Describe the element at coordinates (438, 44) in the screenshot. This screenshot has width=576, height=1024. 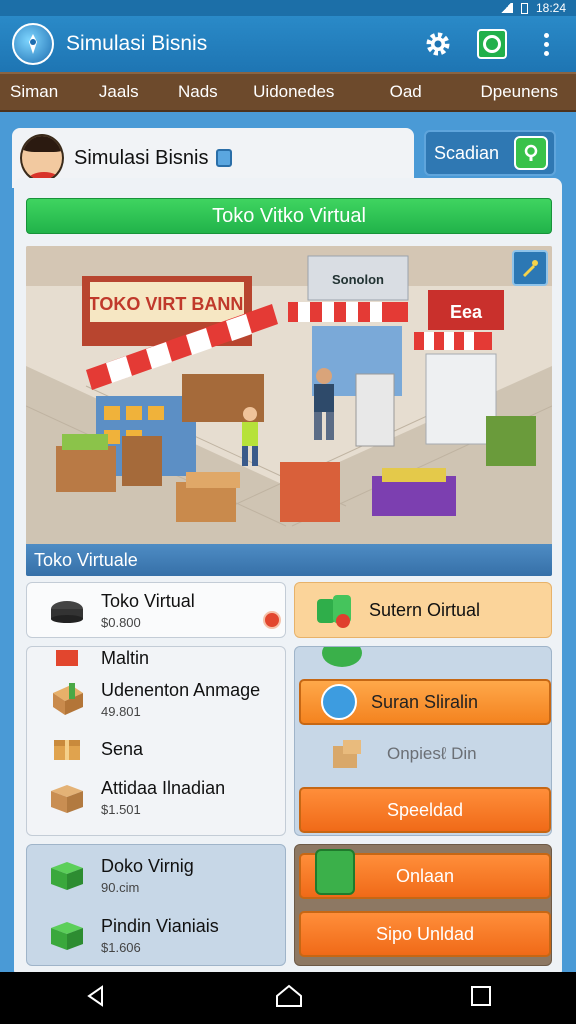
I see `settings-icon` at that location.